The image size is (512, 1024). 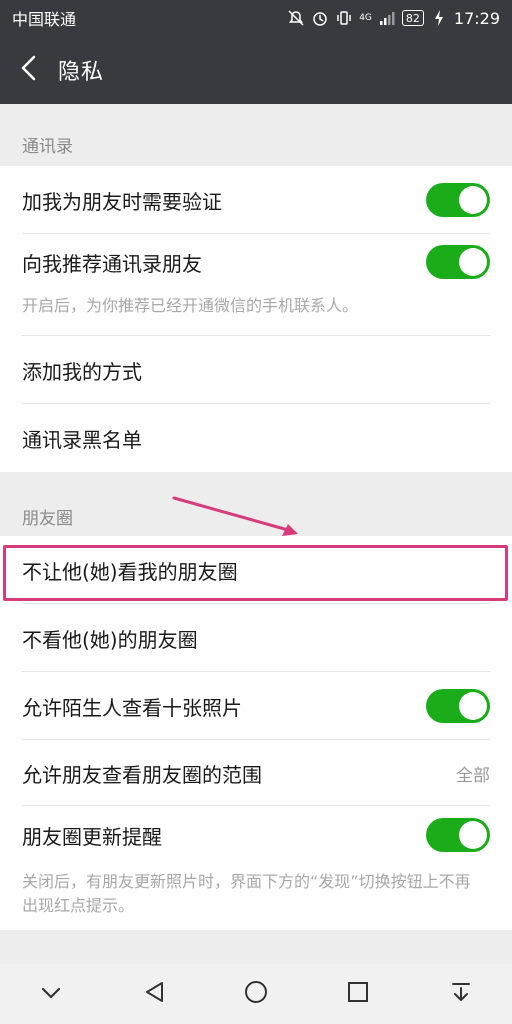 What do you see at coordinates (47, 147) in the screenshot?
I see `section-header-contacts: 通讯录` at bounding box center [47, 147].